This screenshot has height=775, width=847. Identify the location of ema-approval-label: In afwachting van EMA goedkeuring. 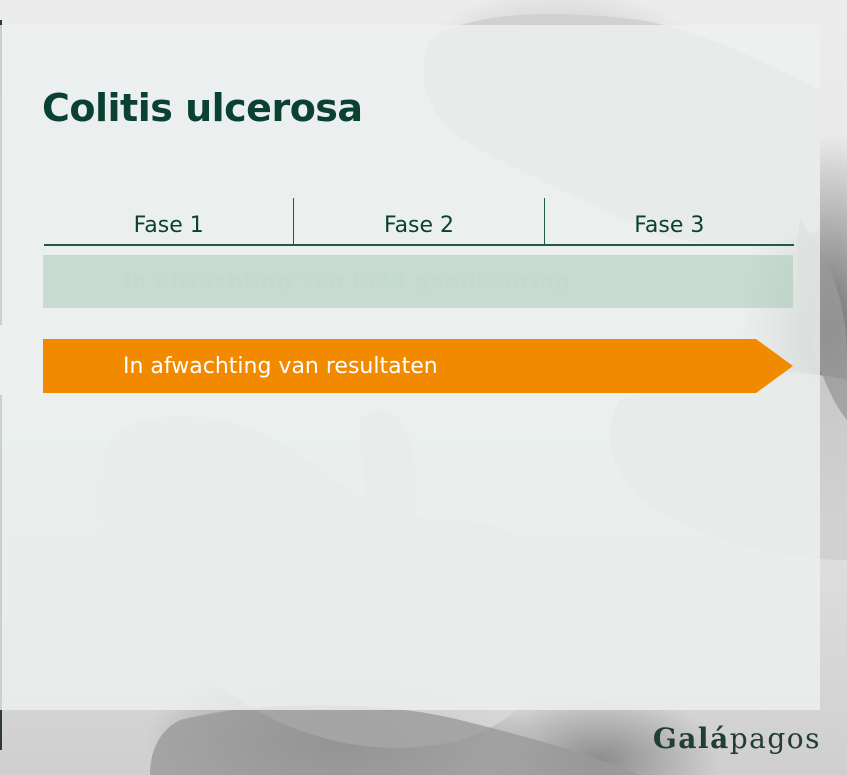
(346, 281).